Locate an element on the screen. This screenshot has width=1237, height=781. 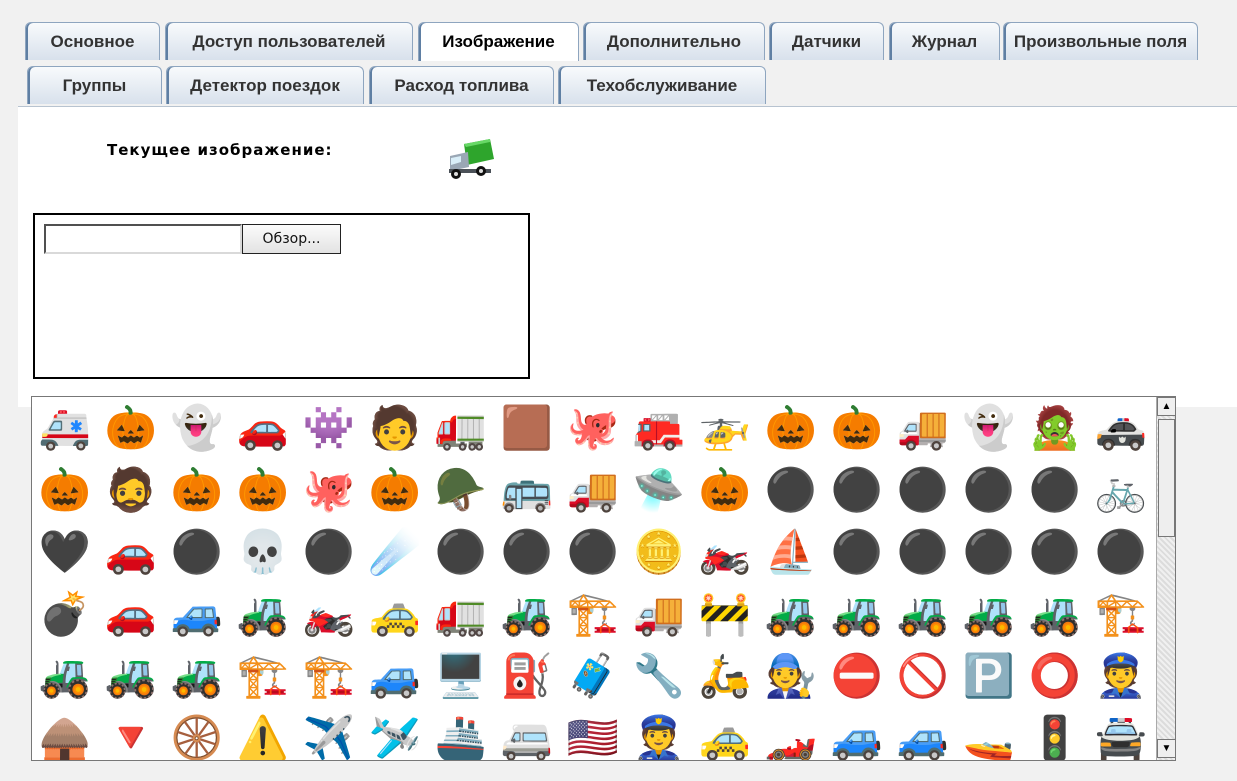
scrollbar-thumb is located at coordinates (1166, 478).